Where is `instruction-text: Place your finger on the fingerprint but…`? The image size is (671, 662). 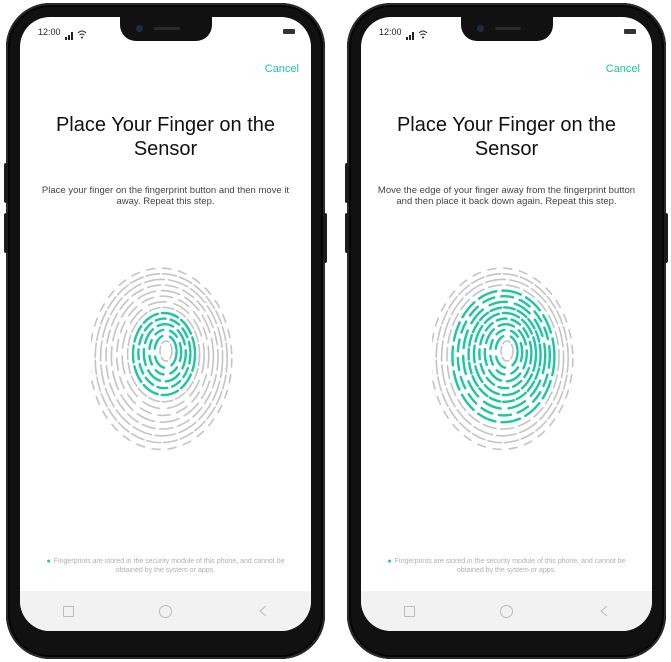 instruction-text: Place your finger on the fingerprint but… is located at coordinates (165, 196).